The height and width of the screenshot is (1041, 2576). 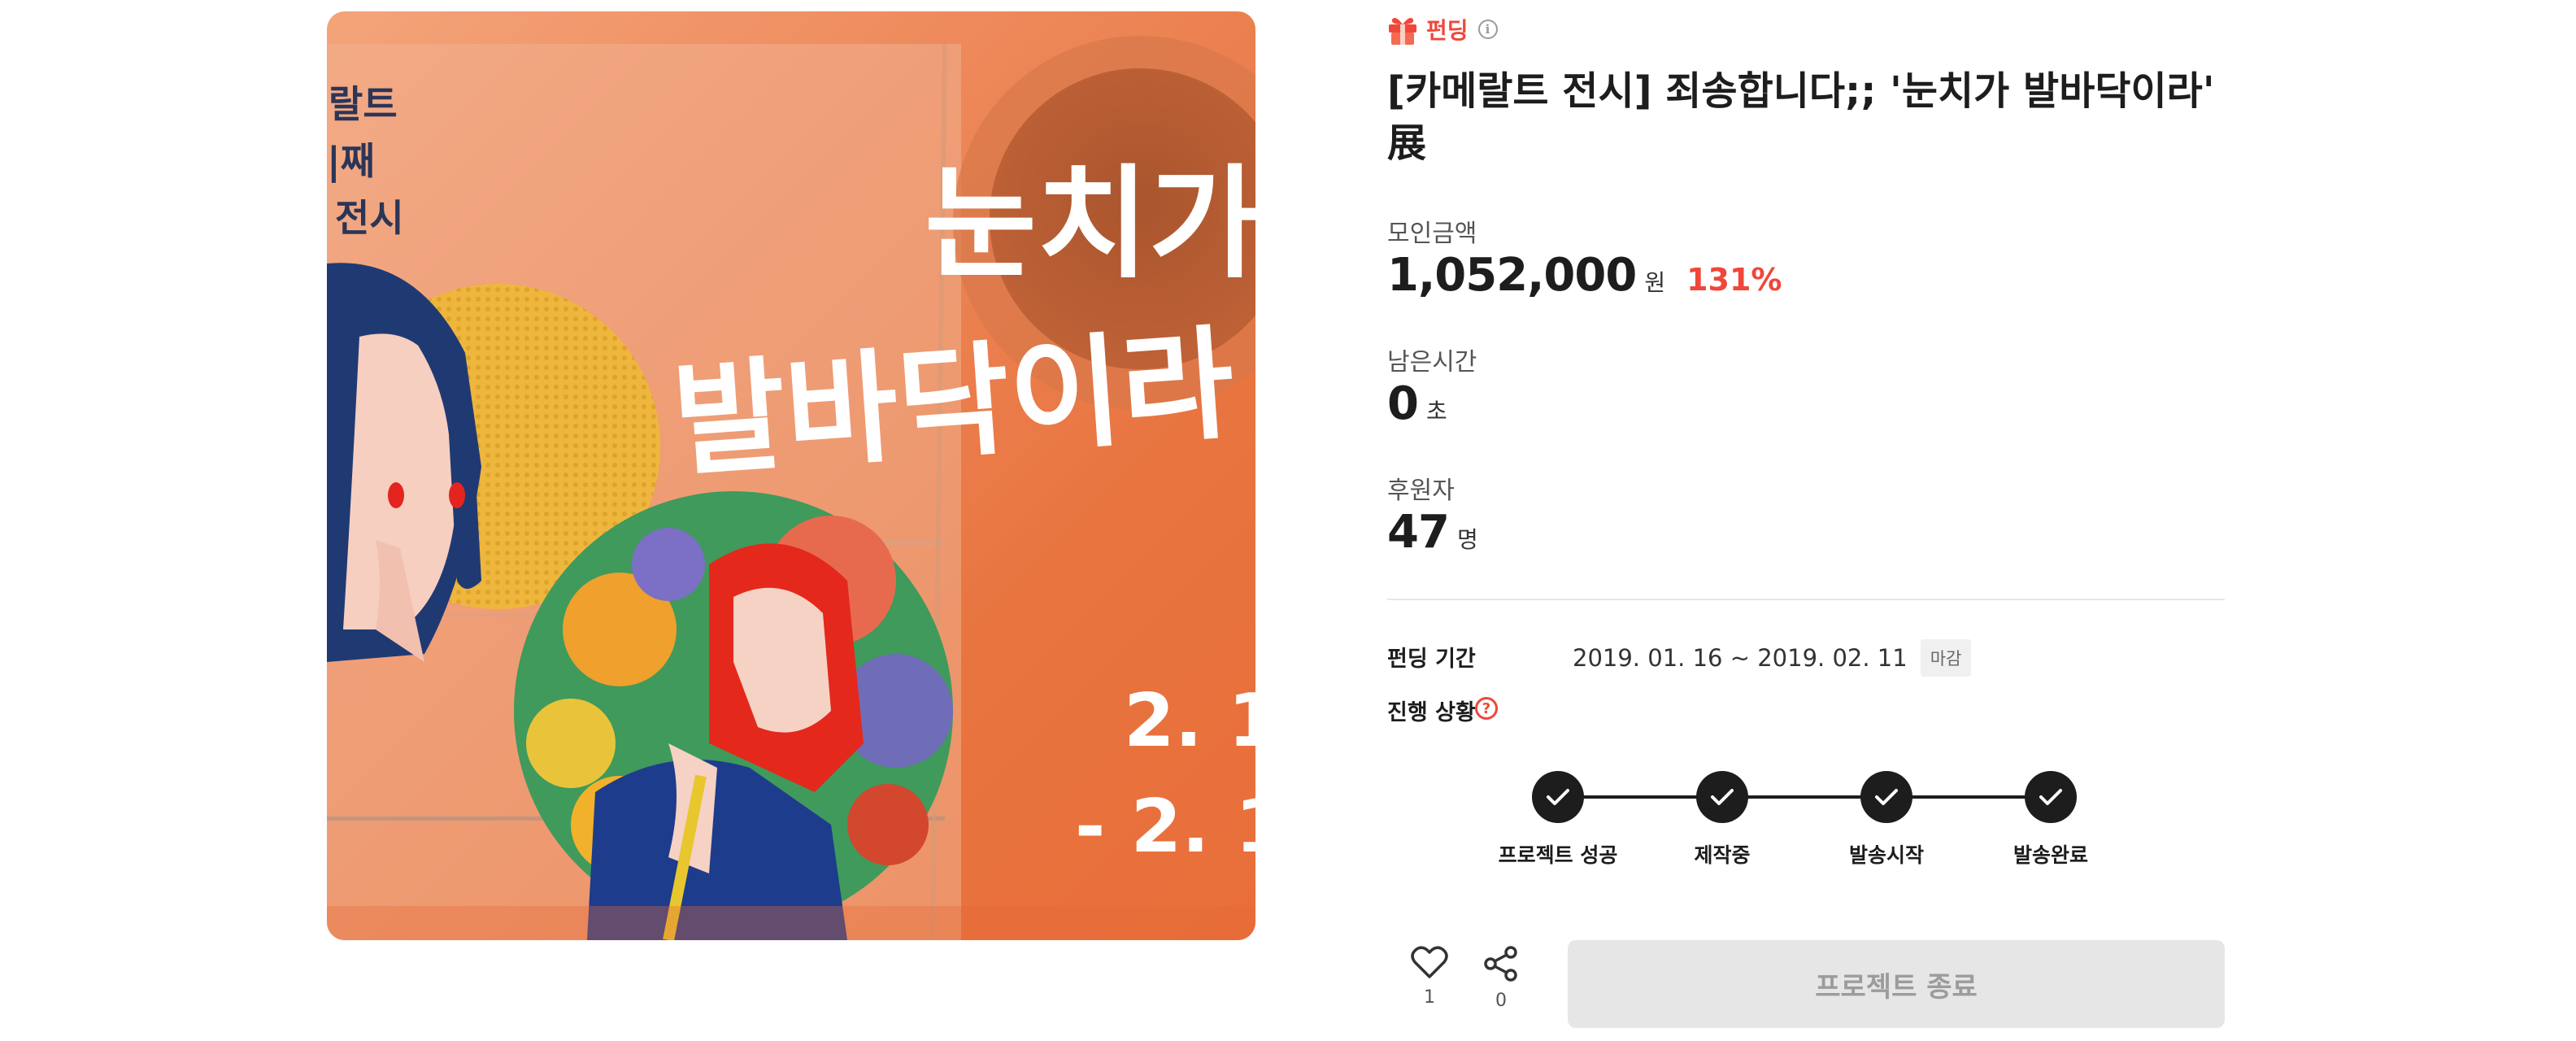 I want to click on like-count: 1, so click(x=1430, y=997).